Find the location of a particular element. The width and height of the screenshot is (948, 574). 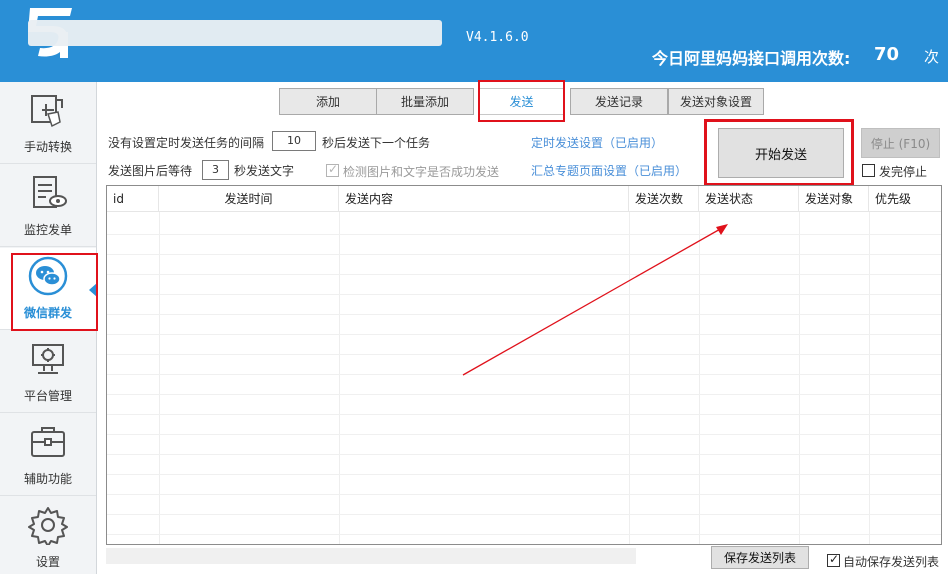

column-header-id: id is located at coordinates (133, 199).